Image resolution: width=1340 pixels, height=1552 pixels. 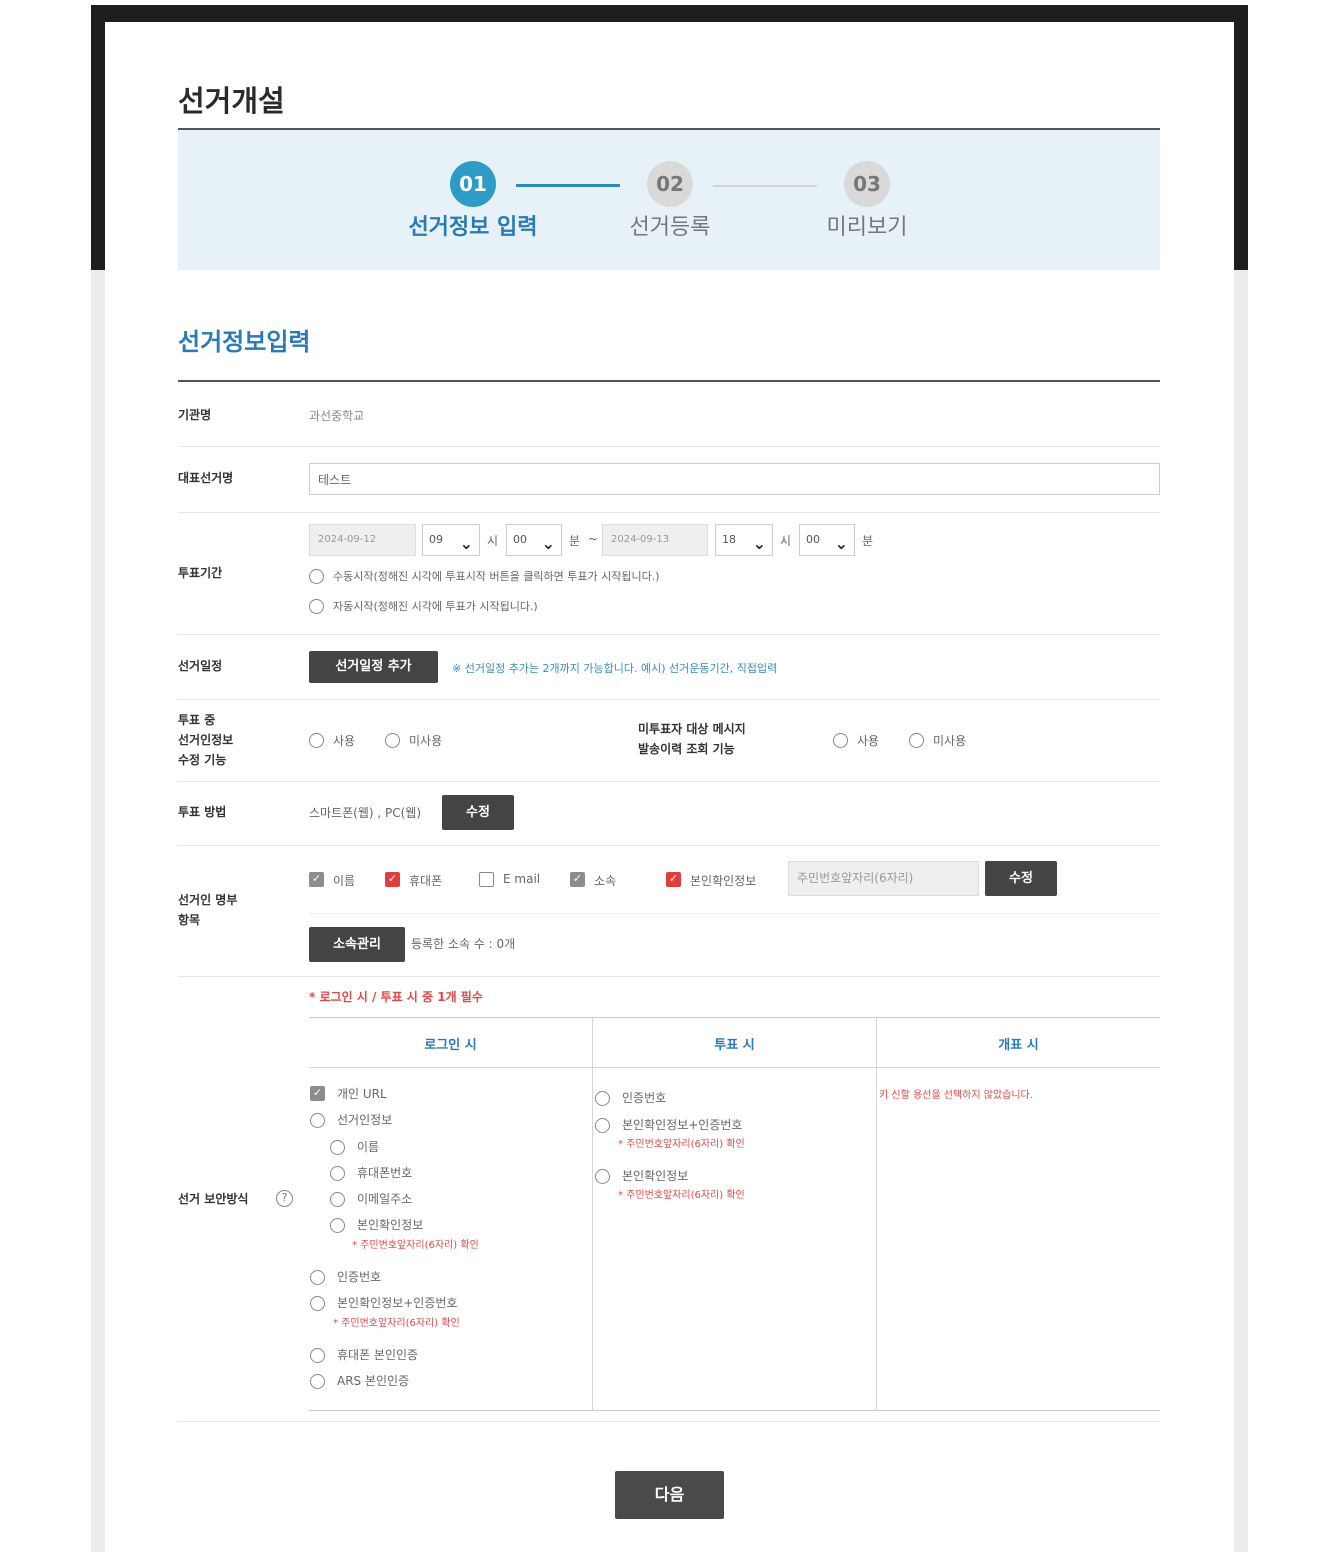 What do you see at coordinates (373, 1381) in the screenshot?
I see `login-ars-cert-label: ARS 본인인증` at bounding box center [373, 1381].